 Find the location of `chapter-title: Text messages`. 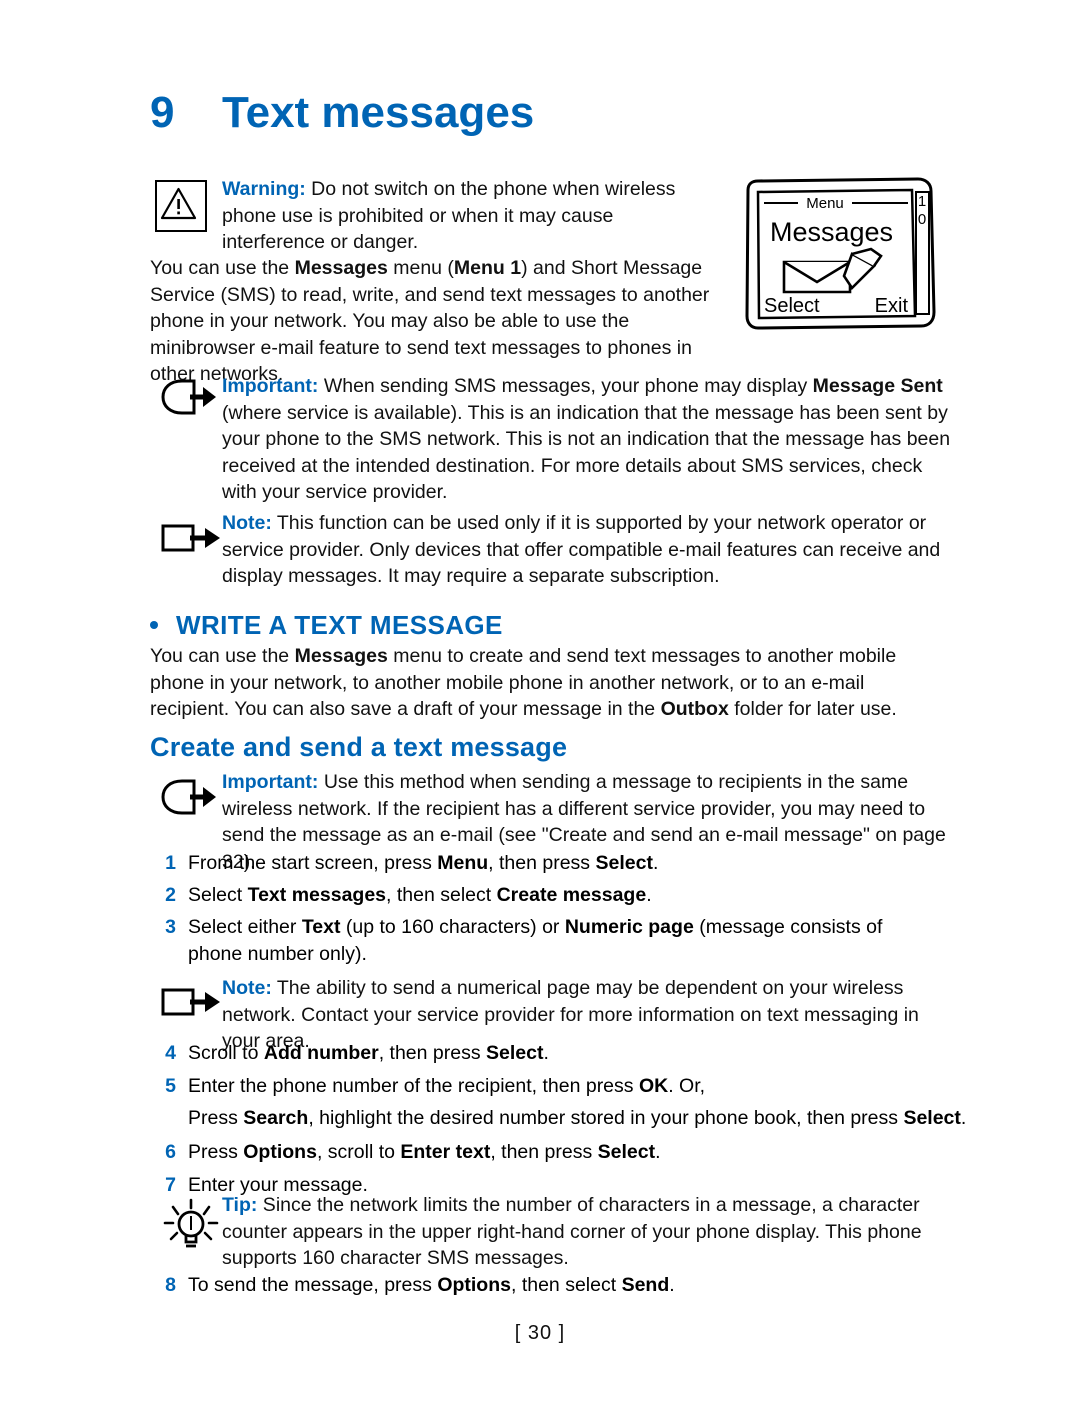

chapter-title: Text messages is located at coordinates (378, 112).